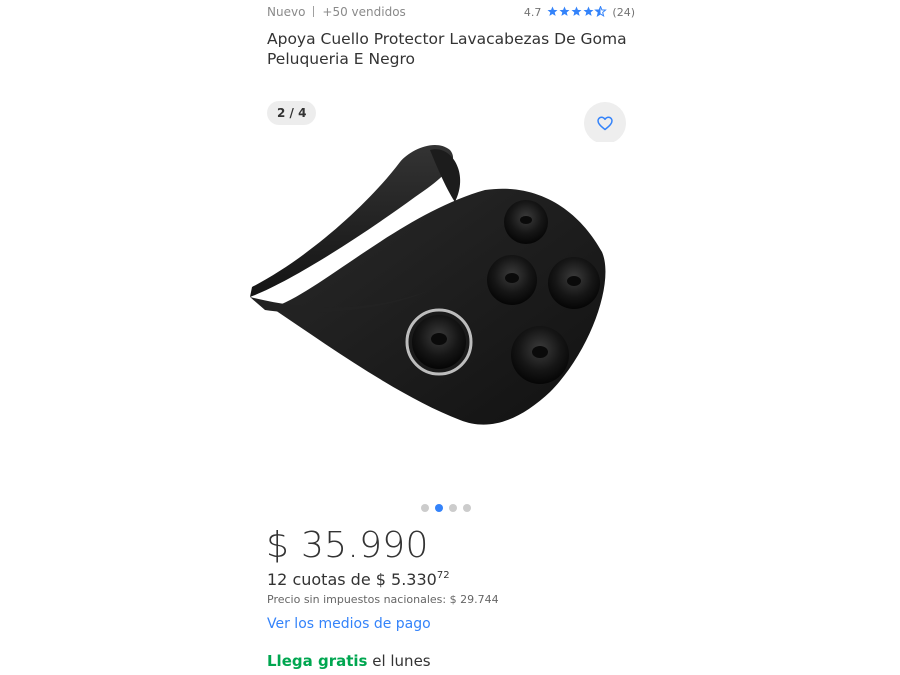 The image size is (900, 675). I want to click on condition-label: Nuevo, so click(286, 12).